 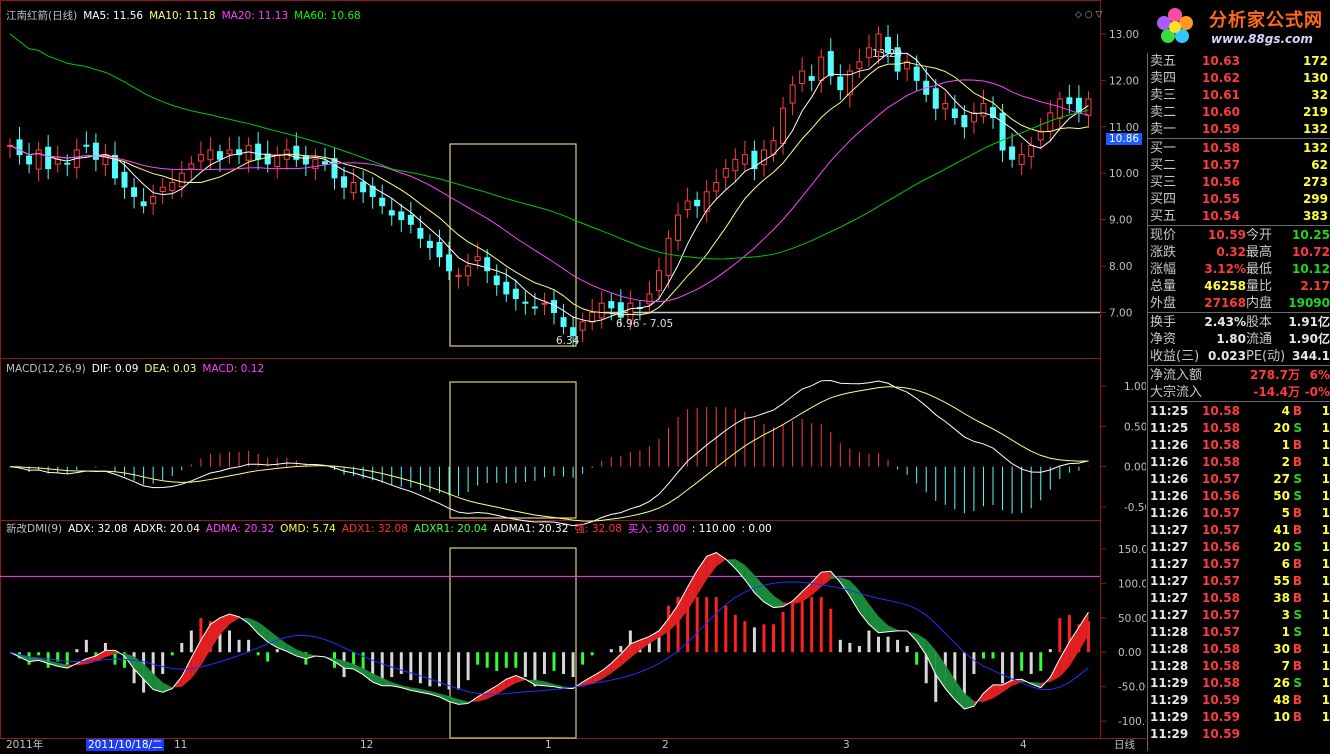 What do you see at coordinates (1125, 744) in the screenshot?
I see `period-label: 日线` at bounding box center [1125, 744].